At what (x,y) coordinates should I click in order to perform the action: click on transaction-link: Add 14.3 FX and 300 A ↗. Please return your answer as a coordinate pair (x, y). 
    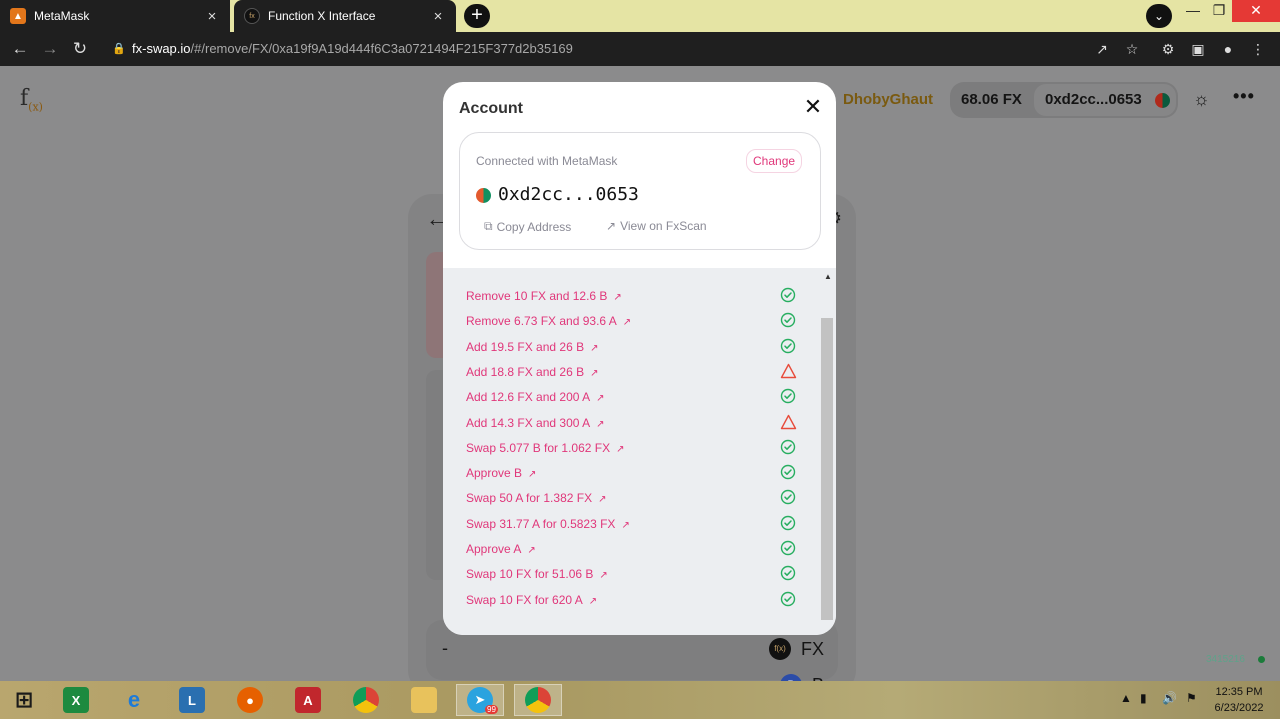
    Looking at the image, I should click on (535, 423).